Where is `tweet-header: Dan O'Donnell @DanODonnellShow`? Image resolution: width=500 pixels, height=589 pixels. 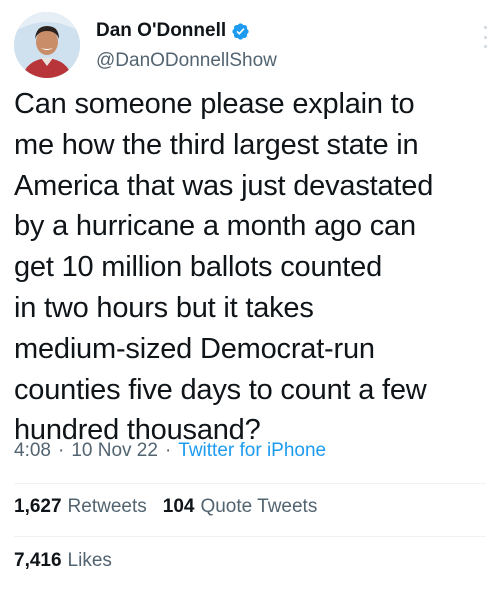 tweet-header: Dan O'Donnell @DanODonnellShow is located at coordinates (251, 46).